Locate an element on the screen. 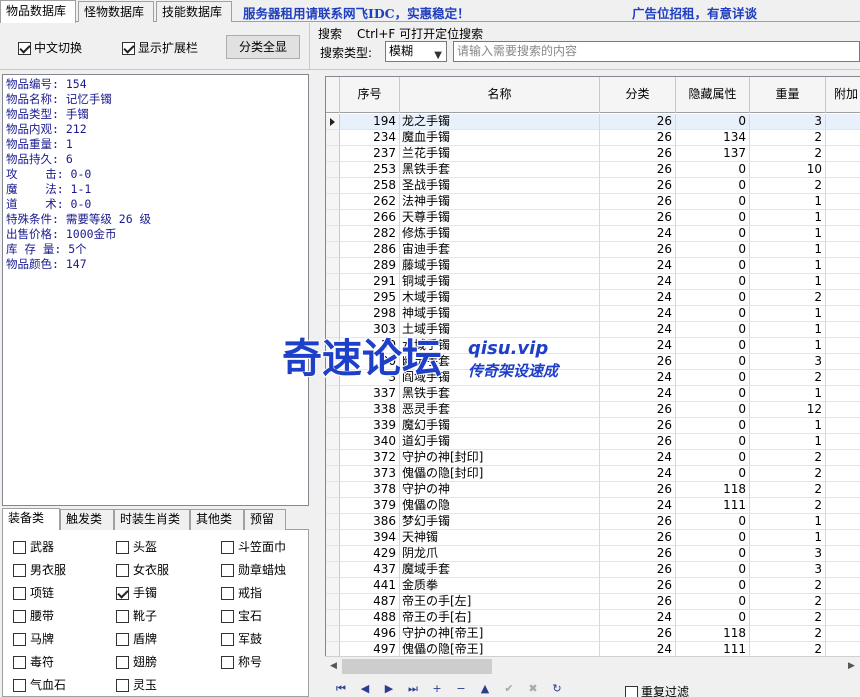 The height and width of the screenshot is (697, 860). search-type-select: 模糊 ▼ is located at coordinates (416, 51).